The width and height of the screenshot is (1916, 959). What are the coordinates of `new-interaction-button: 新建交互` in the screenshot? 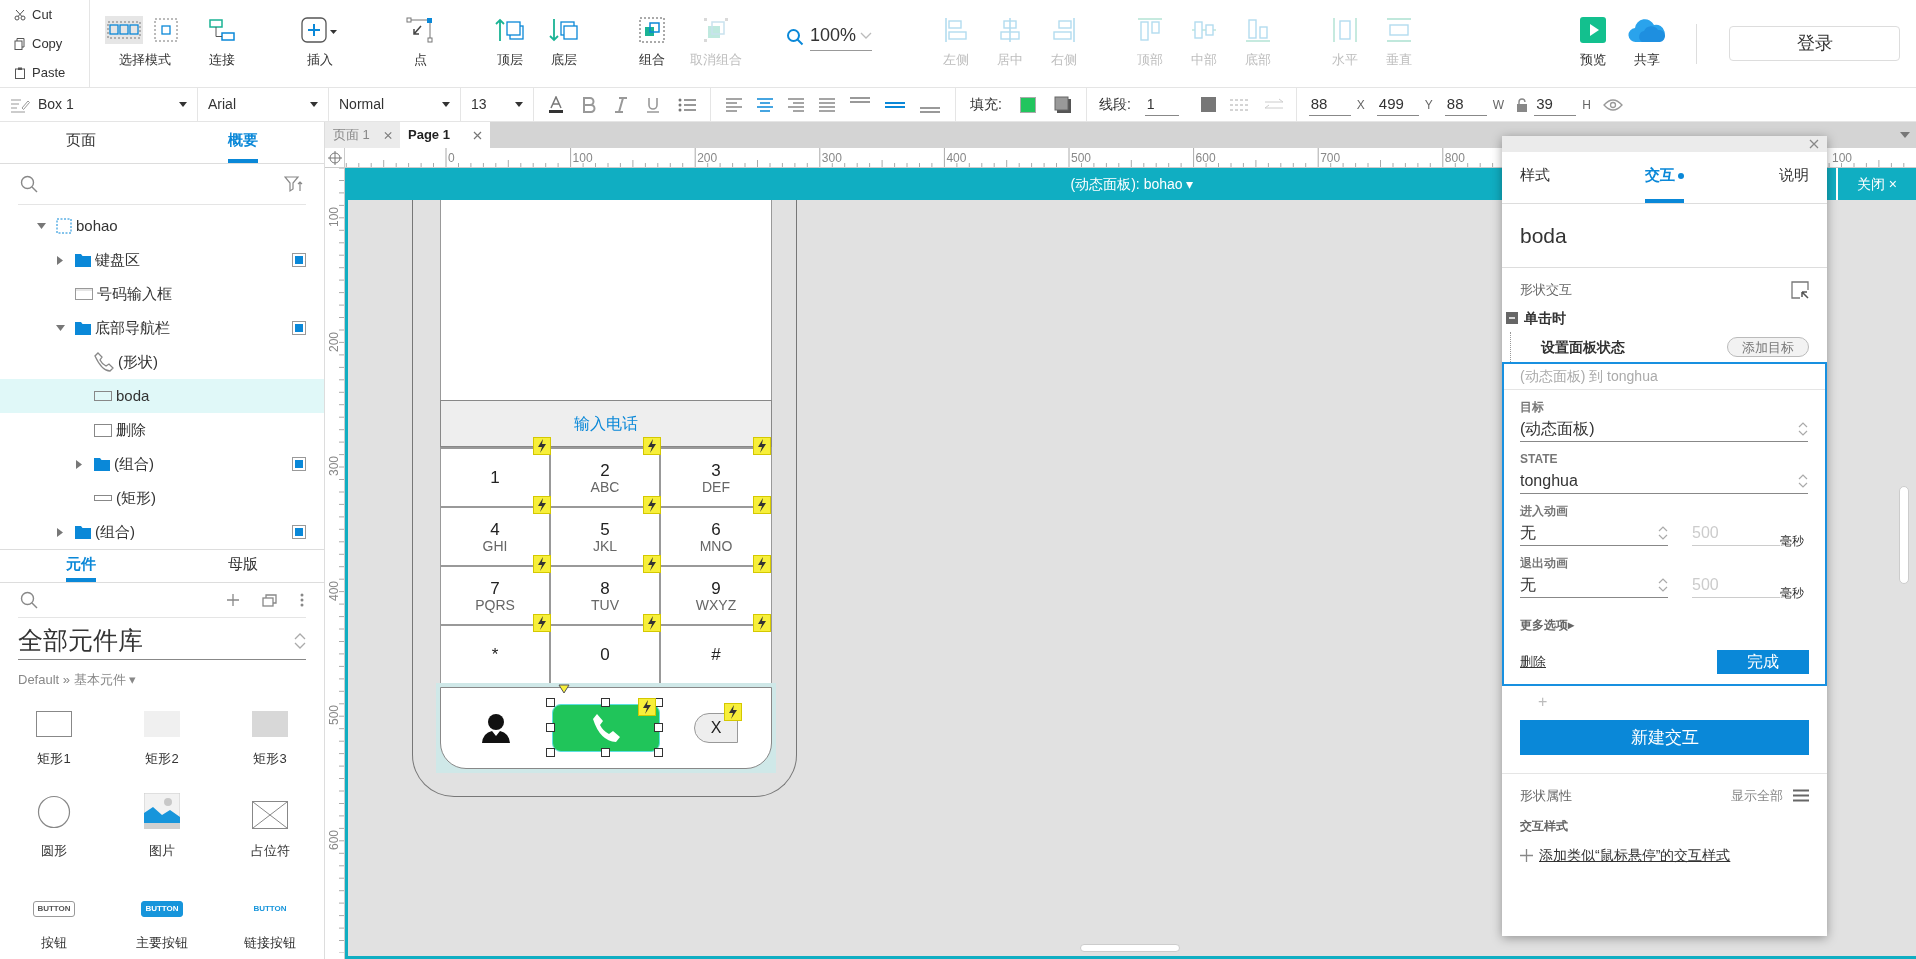 It's located at (1664, 737).